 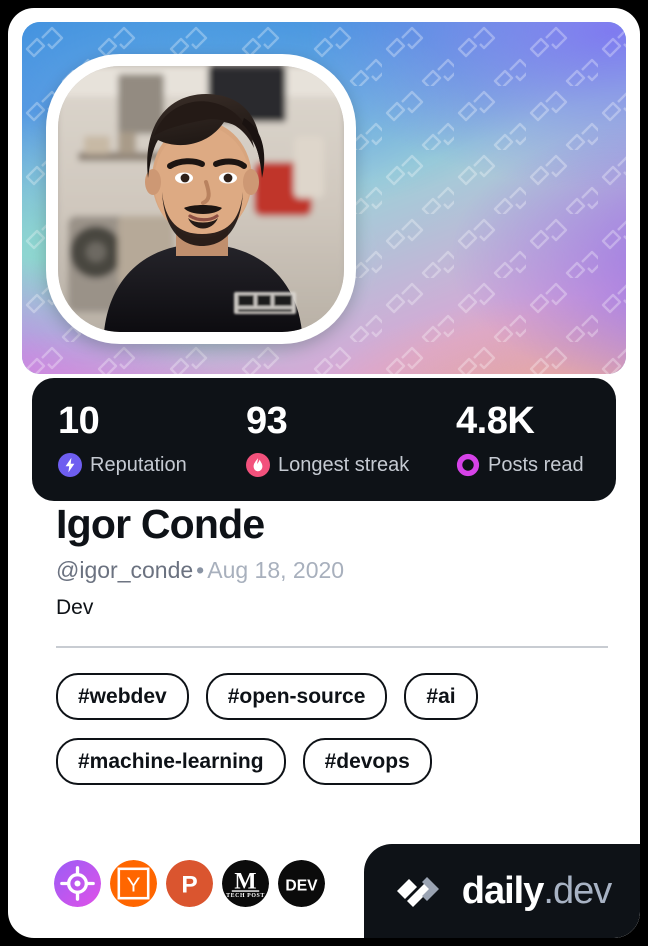 I want to click on stat-label: Longest streak, so click(x=344, y=465).